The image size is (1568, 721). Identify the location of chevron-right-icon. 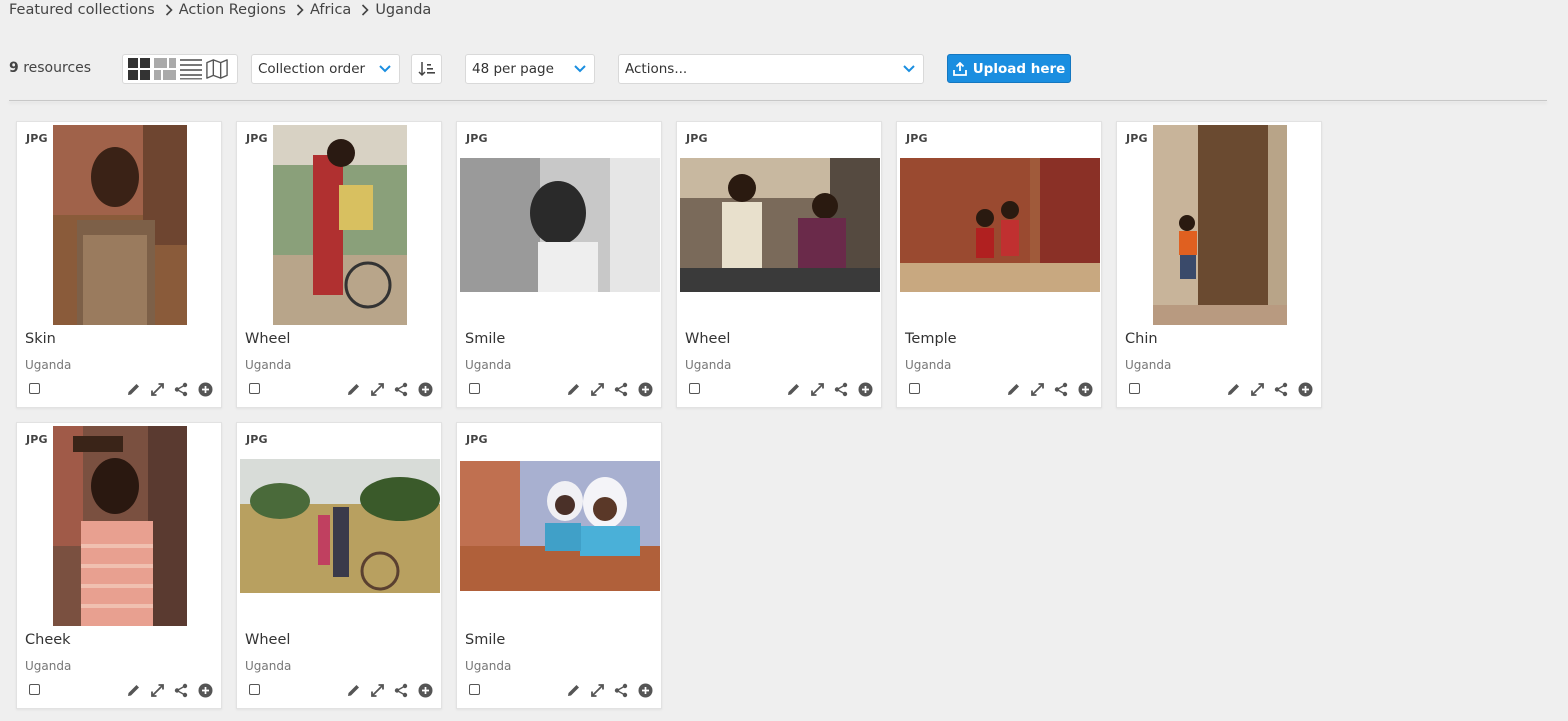
(365, 10).